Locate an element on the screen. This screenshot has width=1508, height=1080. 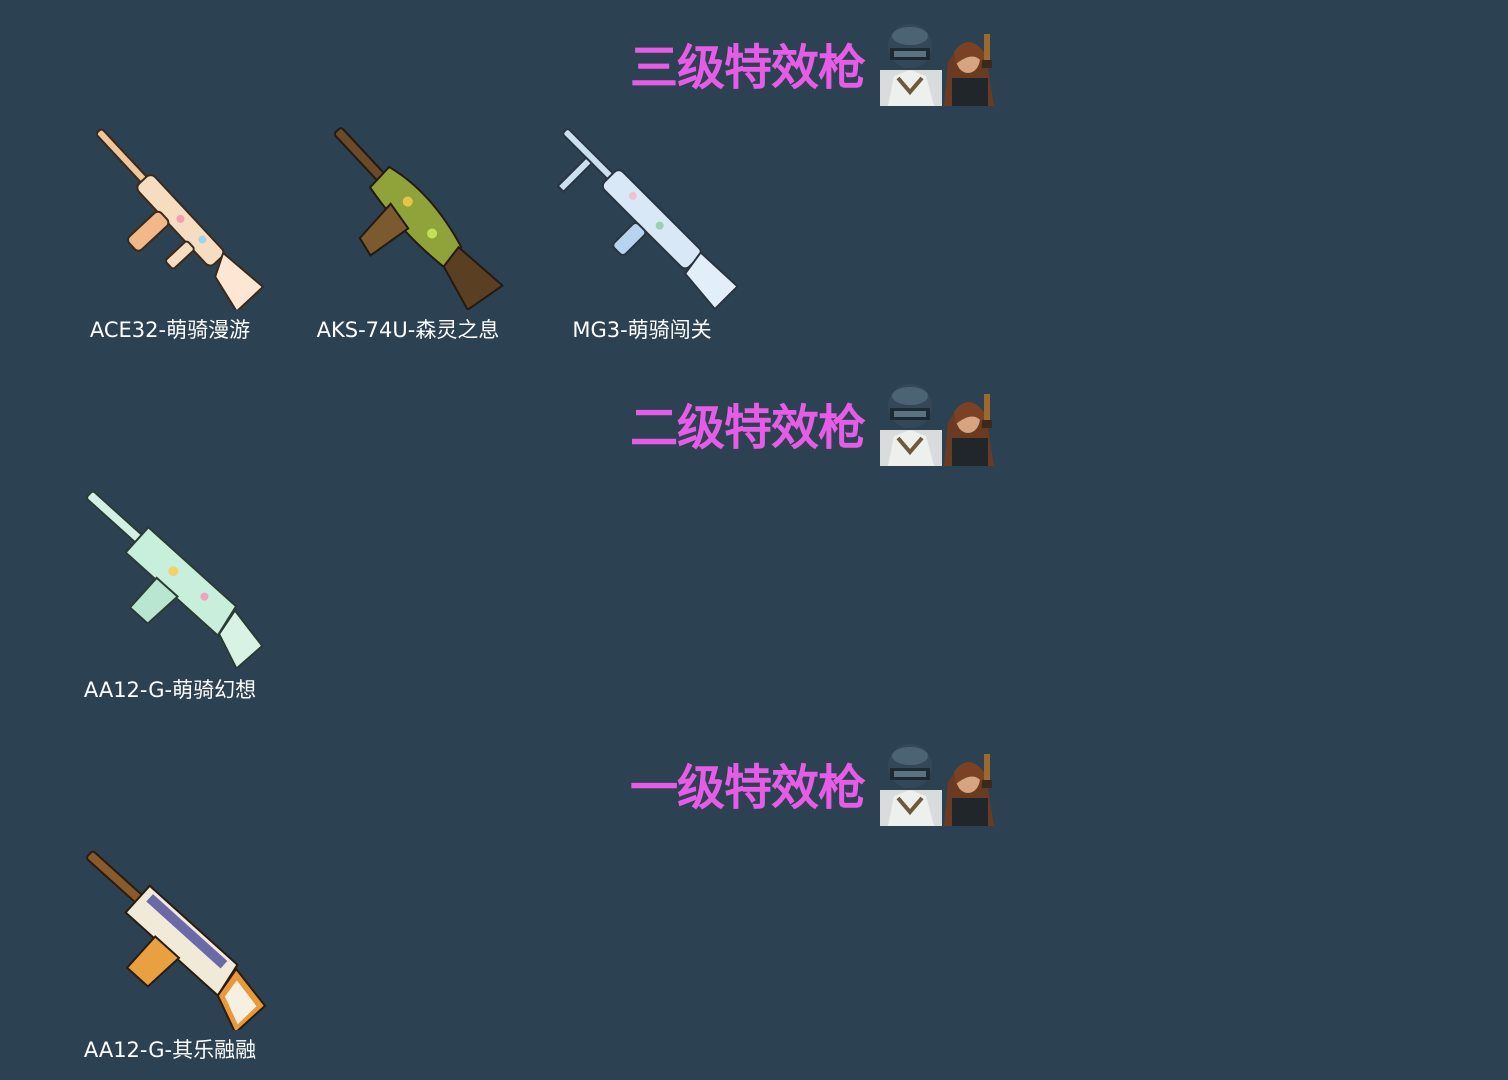
section-header: 一级特效枪 is located at coordinates (820, 785).